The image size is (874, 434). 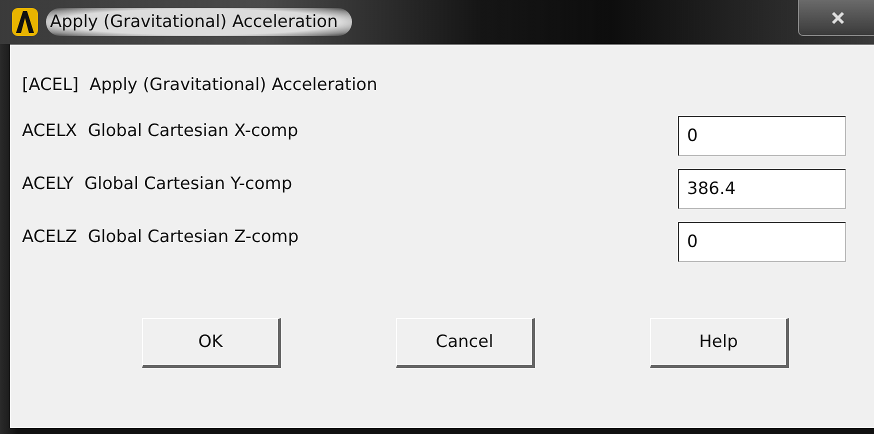 What do you see at coordinates (25, 22) in the screenshot?
I see `app-logo-icon` at bounding box center [25, 22].